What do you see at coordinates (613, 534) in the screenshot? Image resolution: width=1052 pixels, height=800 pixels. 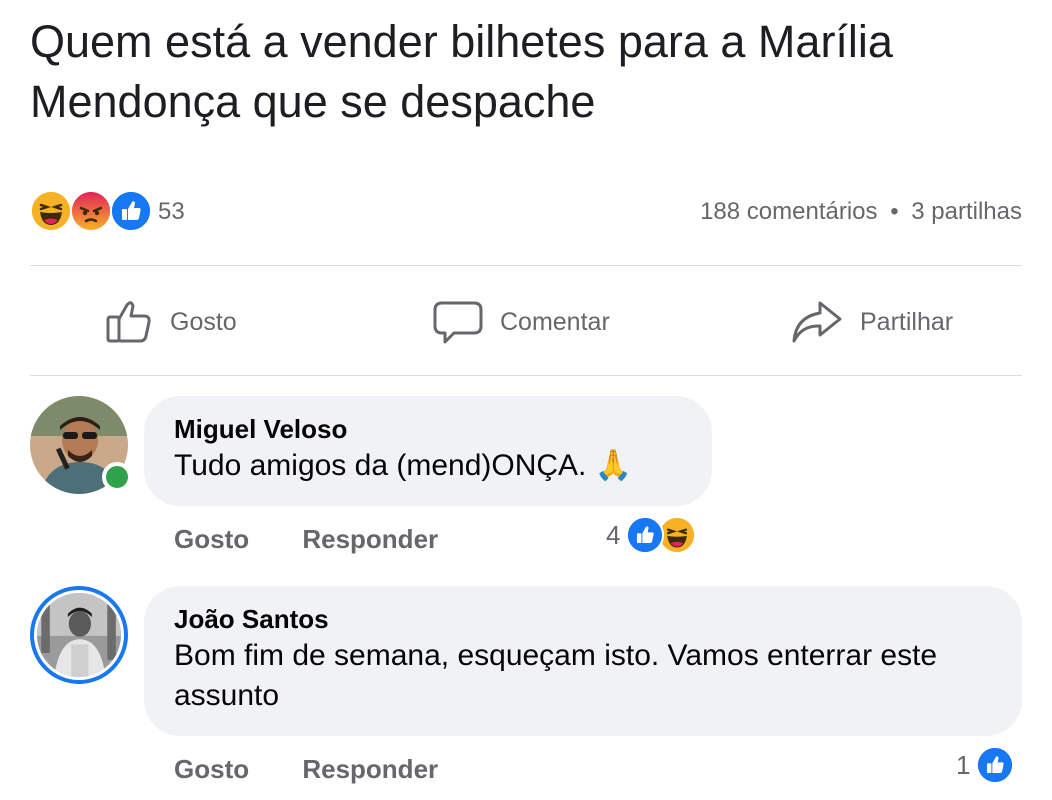 I see `comment-reaction-count: 4` at bounding box center [613, 534].